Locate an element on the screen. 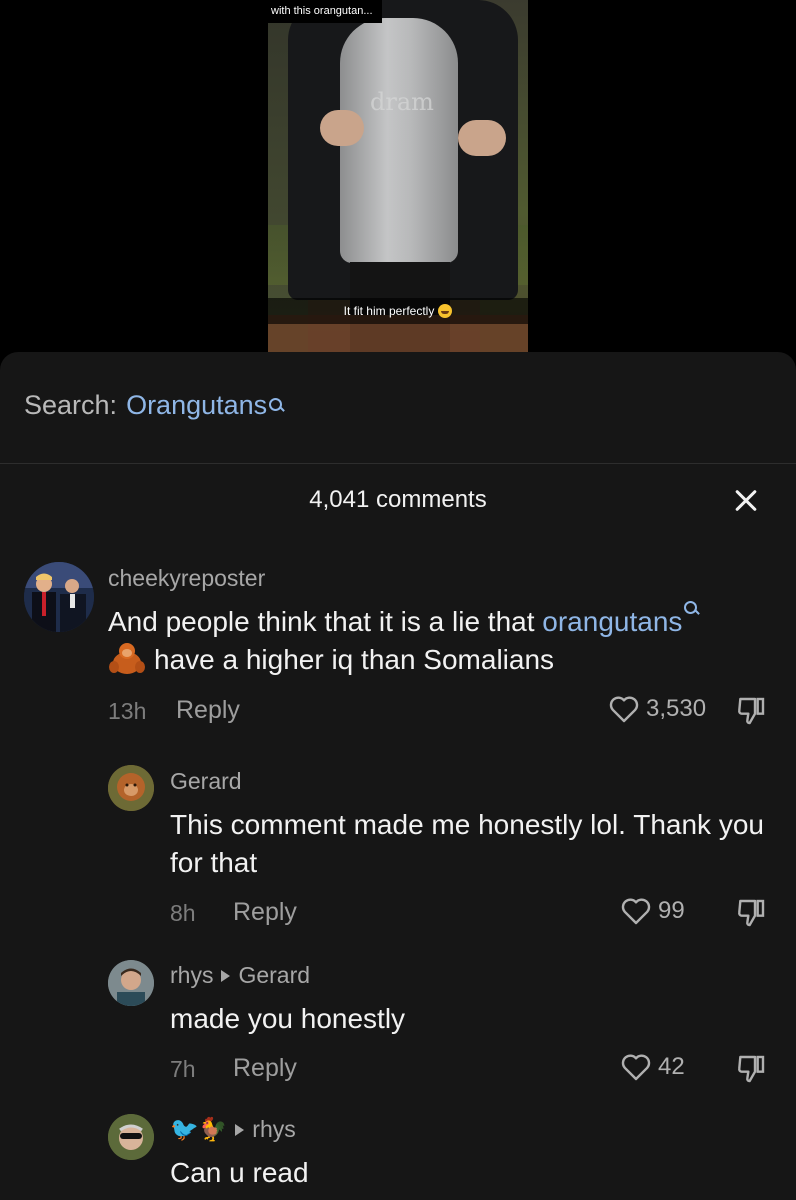 This screenshot has width=796, height=1200. video-hand-left is located at coordinates (342, 128).